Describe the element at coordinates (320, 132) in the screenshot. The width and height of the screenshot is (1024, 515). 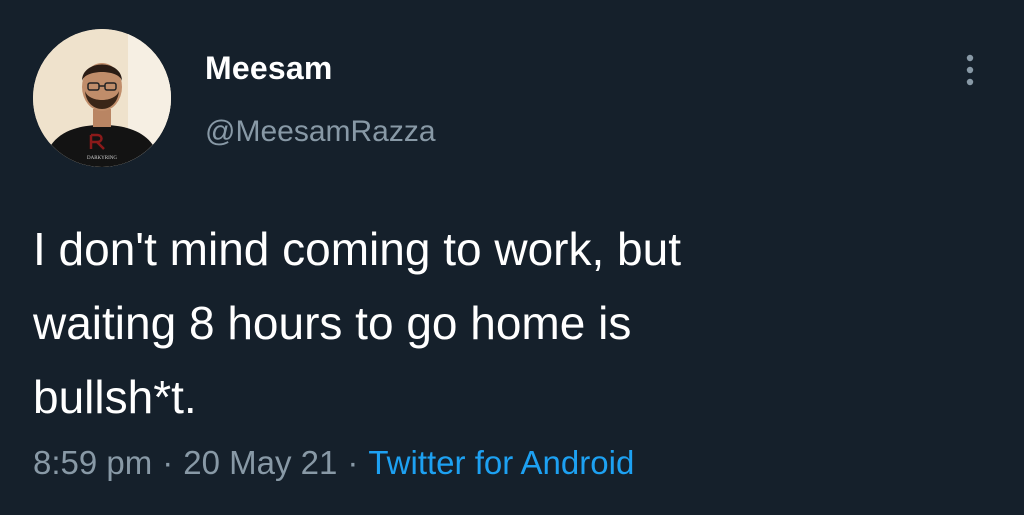
I see `author-handle: @MeesamRazza` at that location.